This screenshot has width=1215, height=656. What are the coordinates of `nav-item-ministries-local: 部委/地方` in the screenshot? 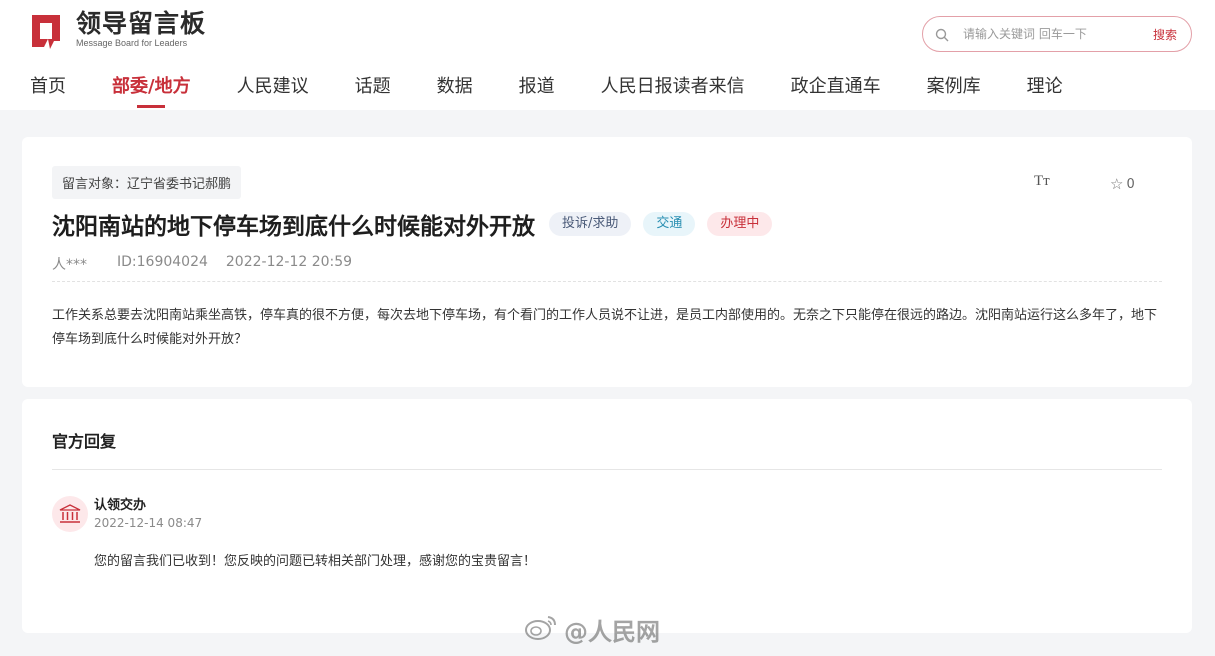 It's located at (151, 90).